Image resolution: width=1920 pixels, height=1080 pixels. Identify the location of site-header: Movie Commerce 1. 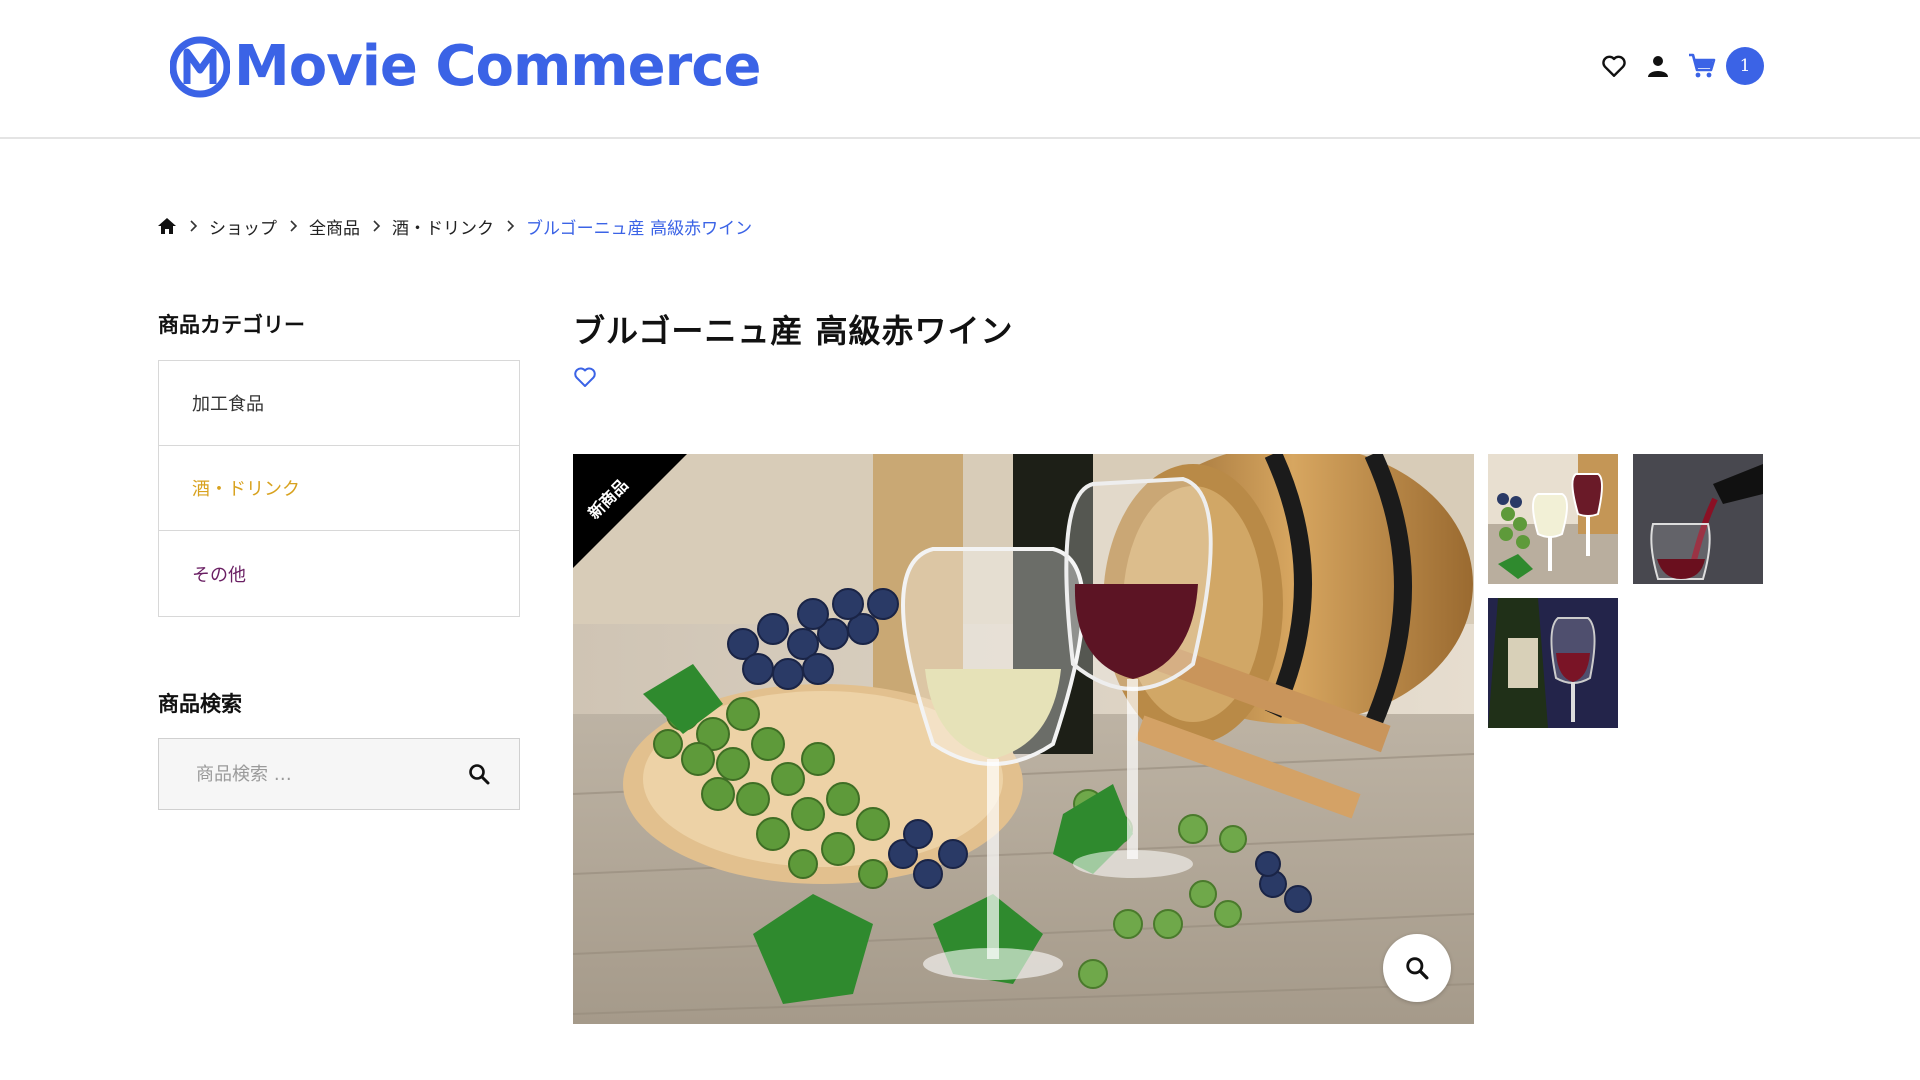
(960, 69).